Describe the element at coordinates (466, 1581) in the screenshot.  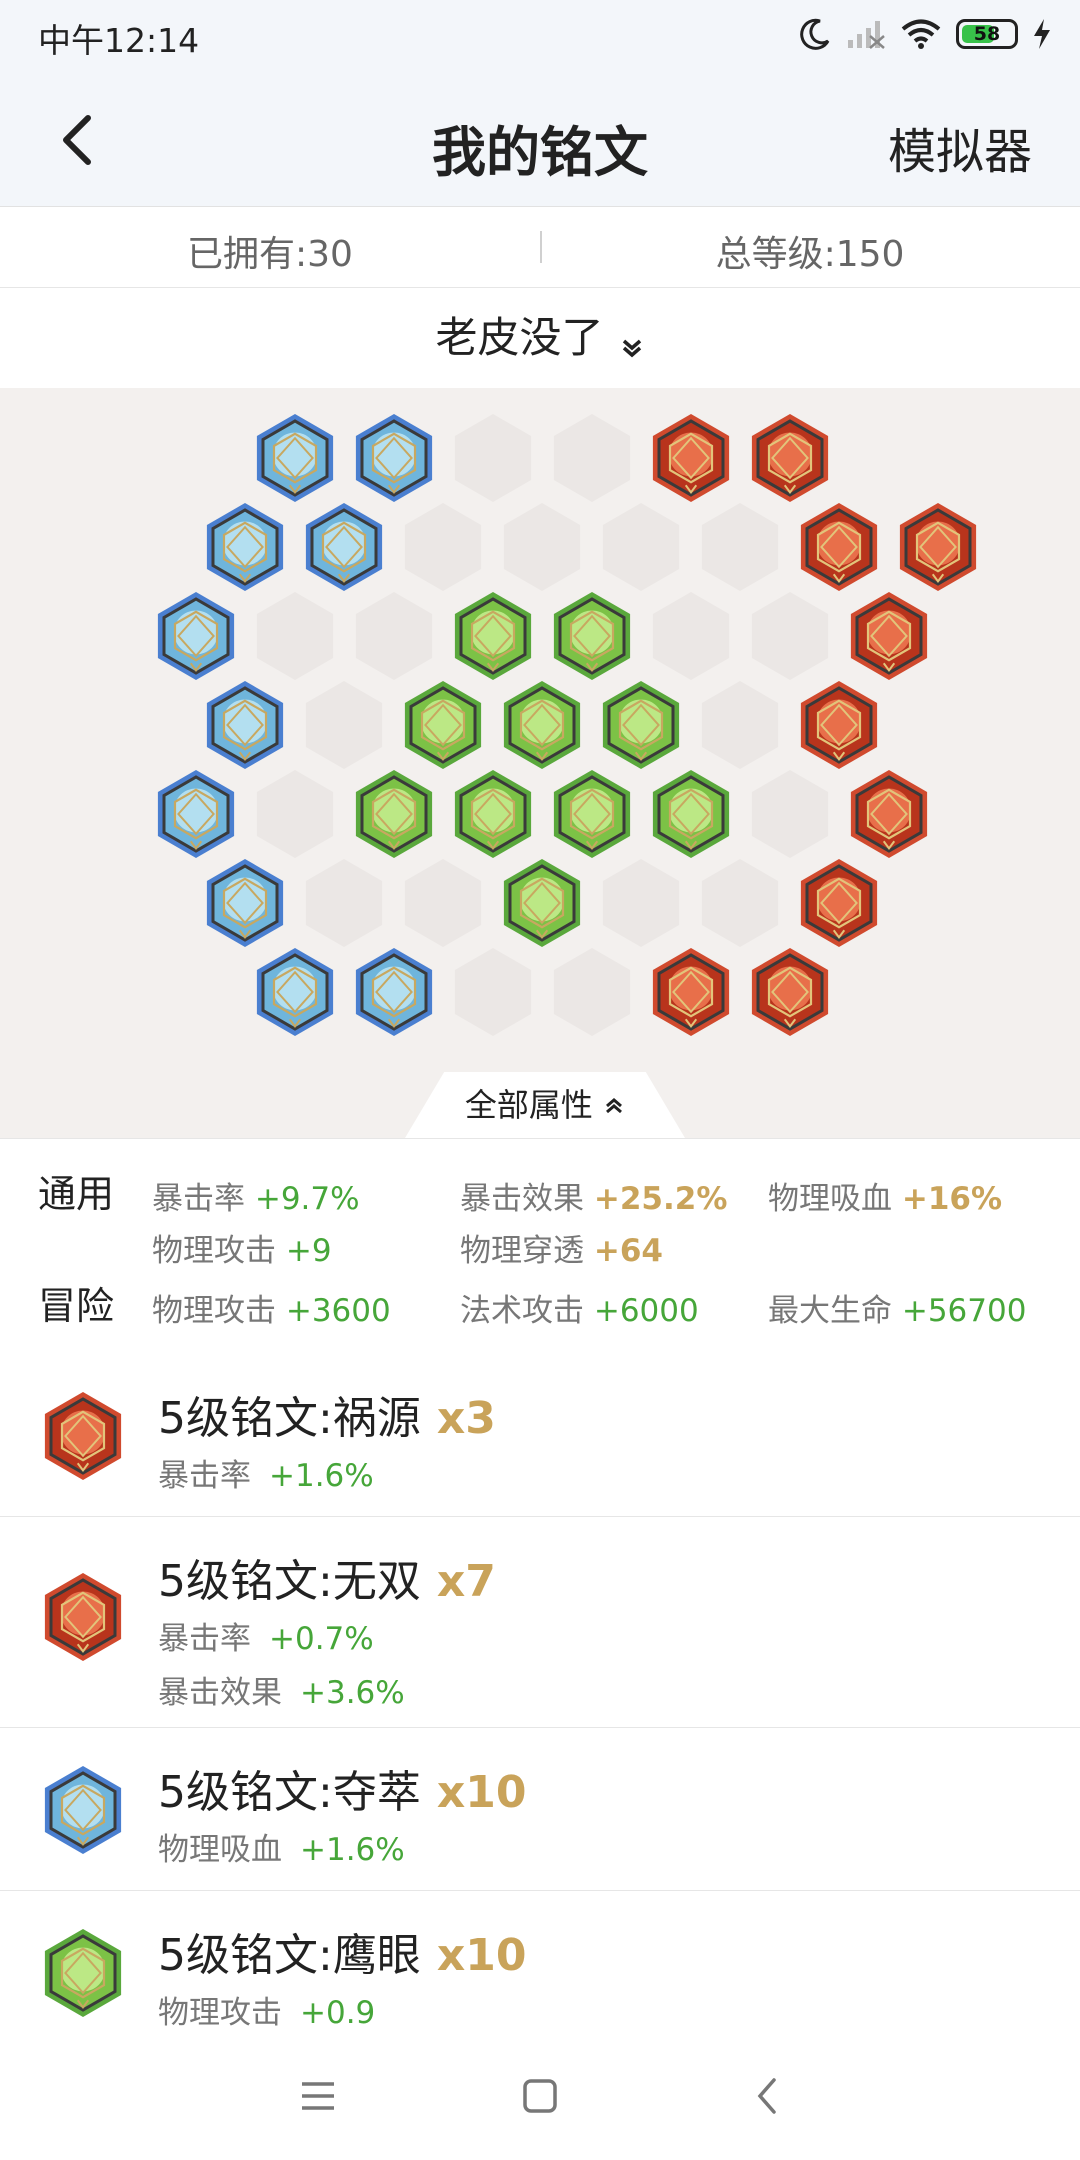
I see `inscription-count: x7` at that location.